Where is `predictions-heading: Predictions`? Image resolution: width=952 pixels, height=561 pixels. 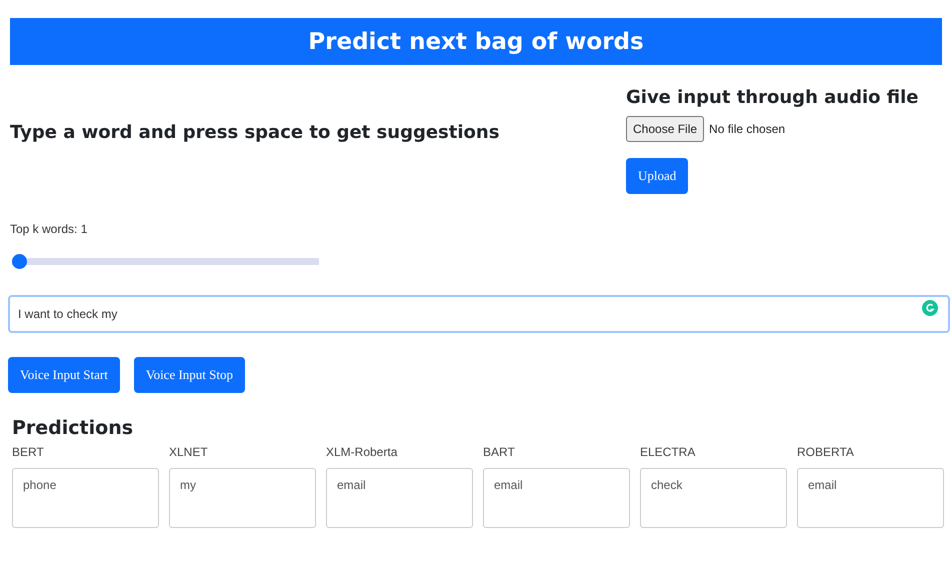 predictions-heading: Predictions is located at coordinates (73, 428).